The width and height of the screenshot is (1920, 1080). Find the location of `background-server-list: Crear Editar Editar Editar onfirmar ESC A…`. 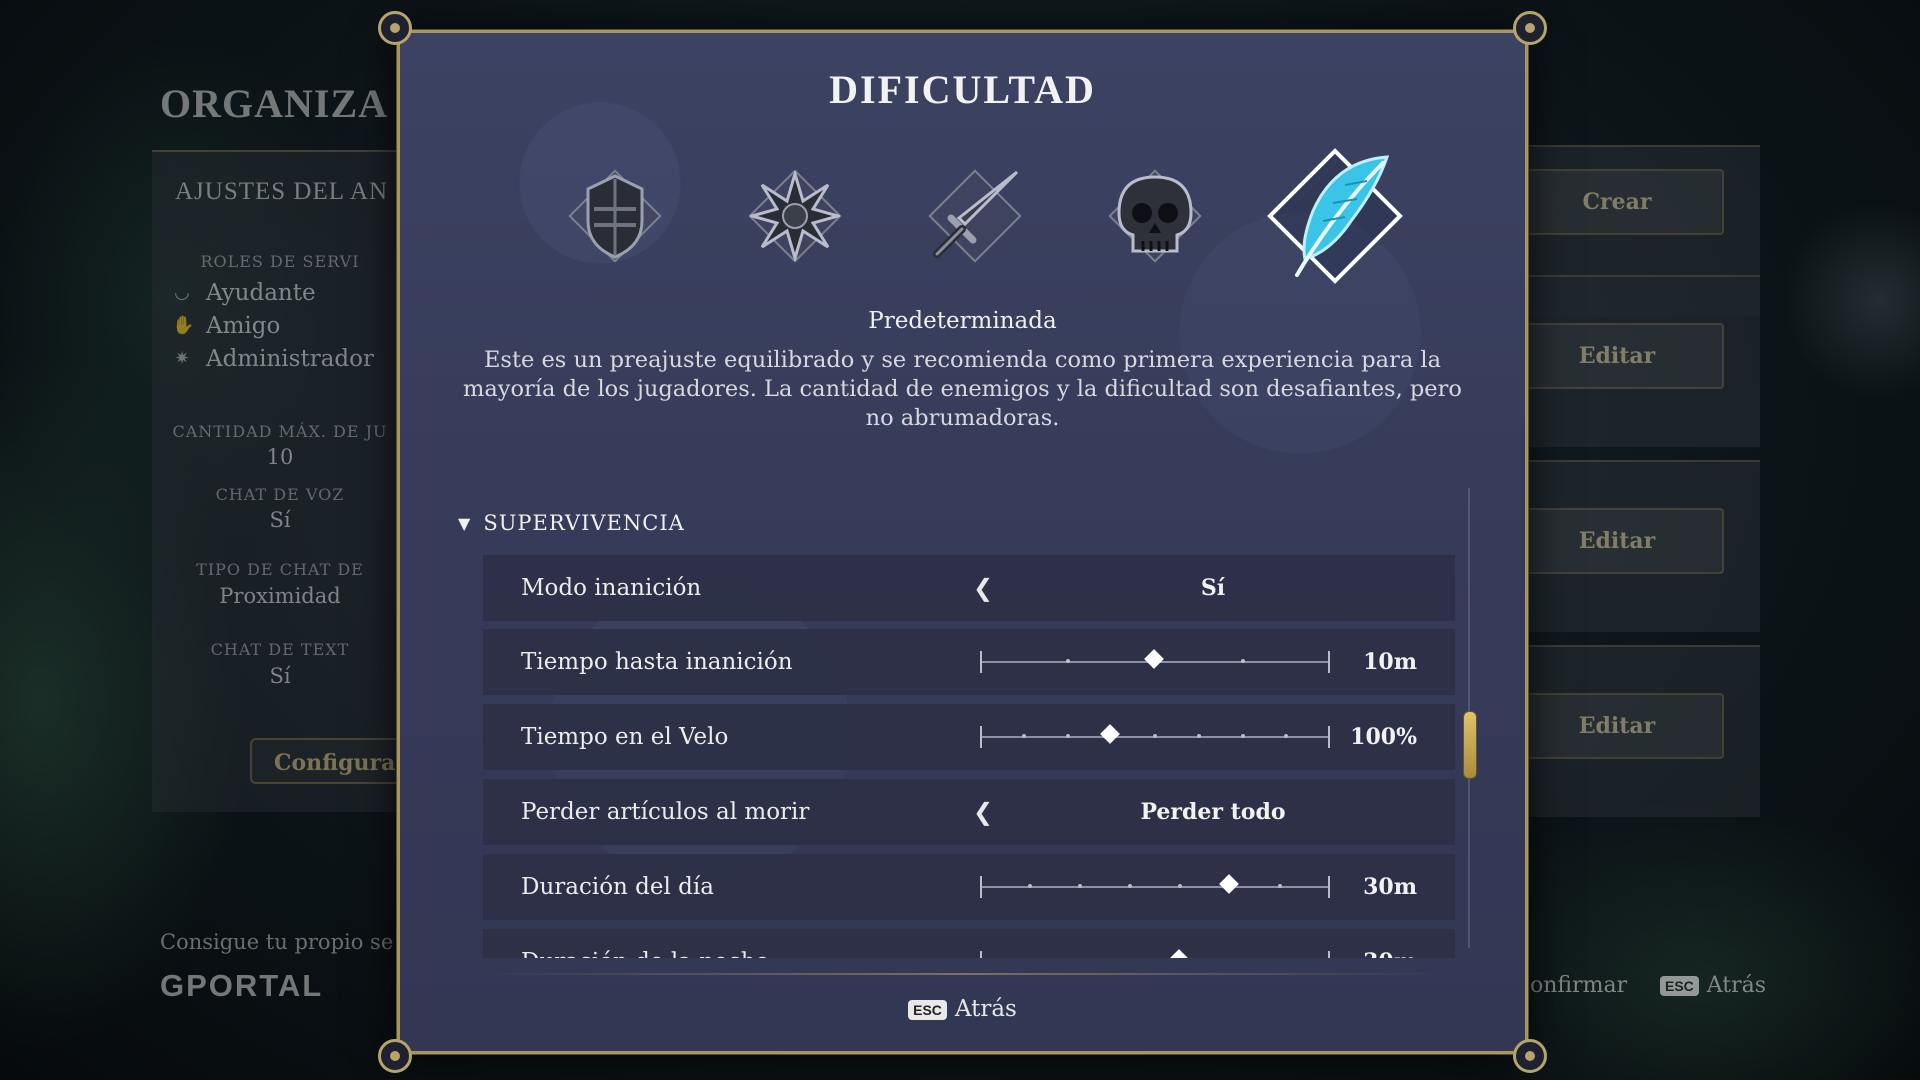

background-server-list: Crear Editar Editar Editar onfirmar ESC A… is located at coordinates (1638, 571).